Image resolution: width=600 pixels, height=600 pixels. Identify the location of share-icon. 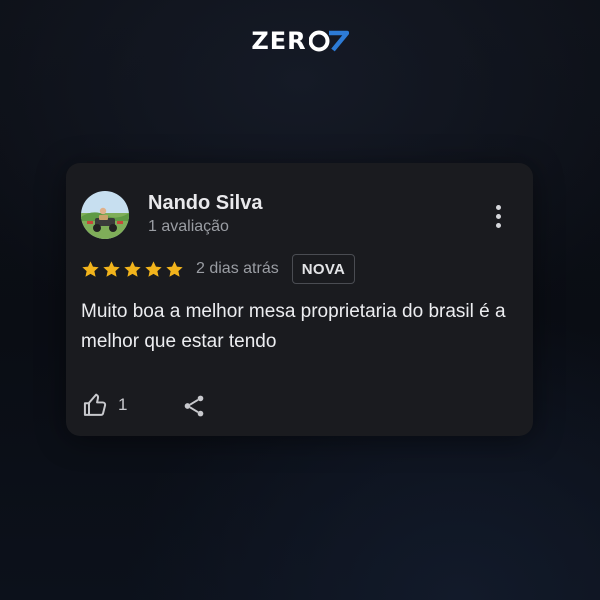
(194, 406).